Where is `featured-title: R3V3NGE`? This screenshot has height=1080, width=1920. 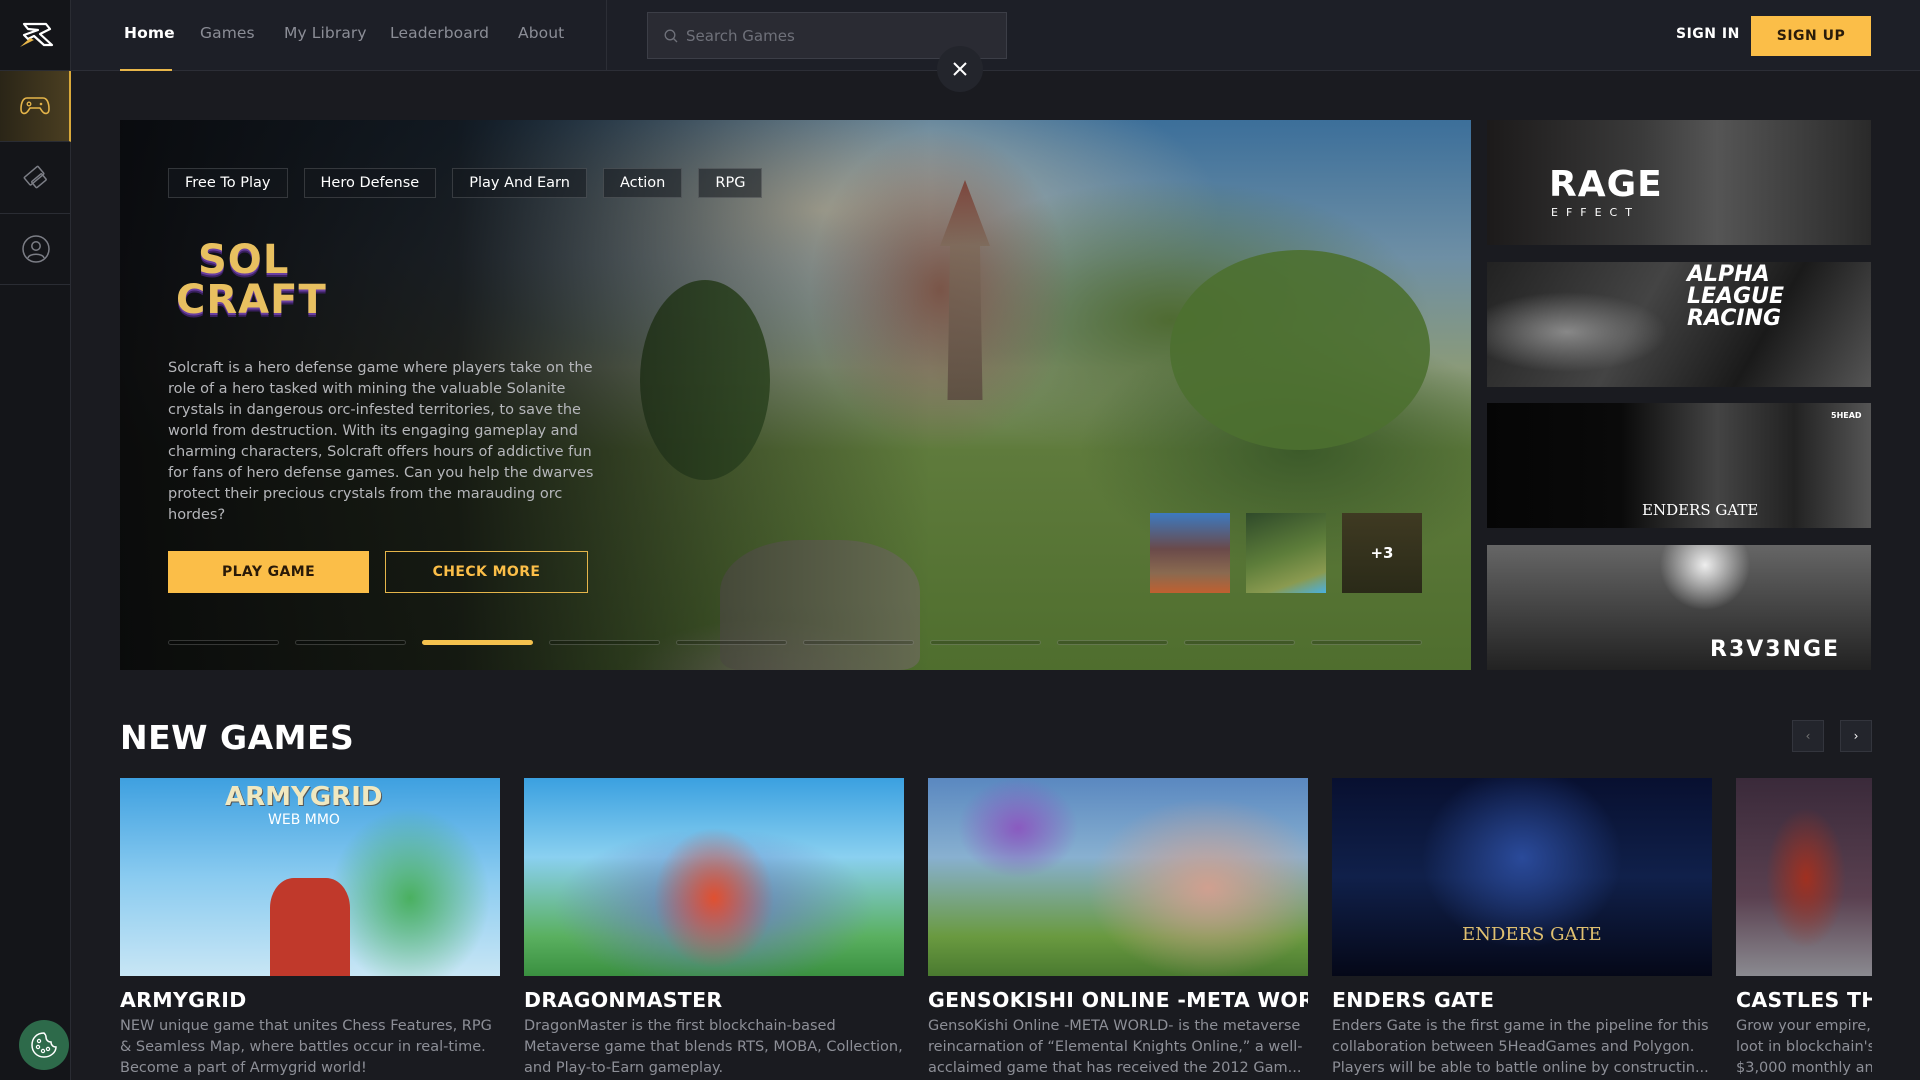 featured-title: R3V3NGE is located at coordinates (1775, 649).